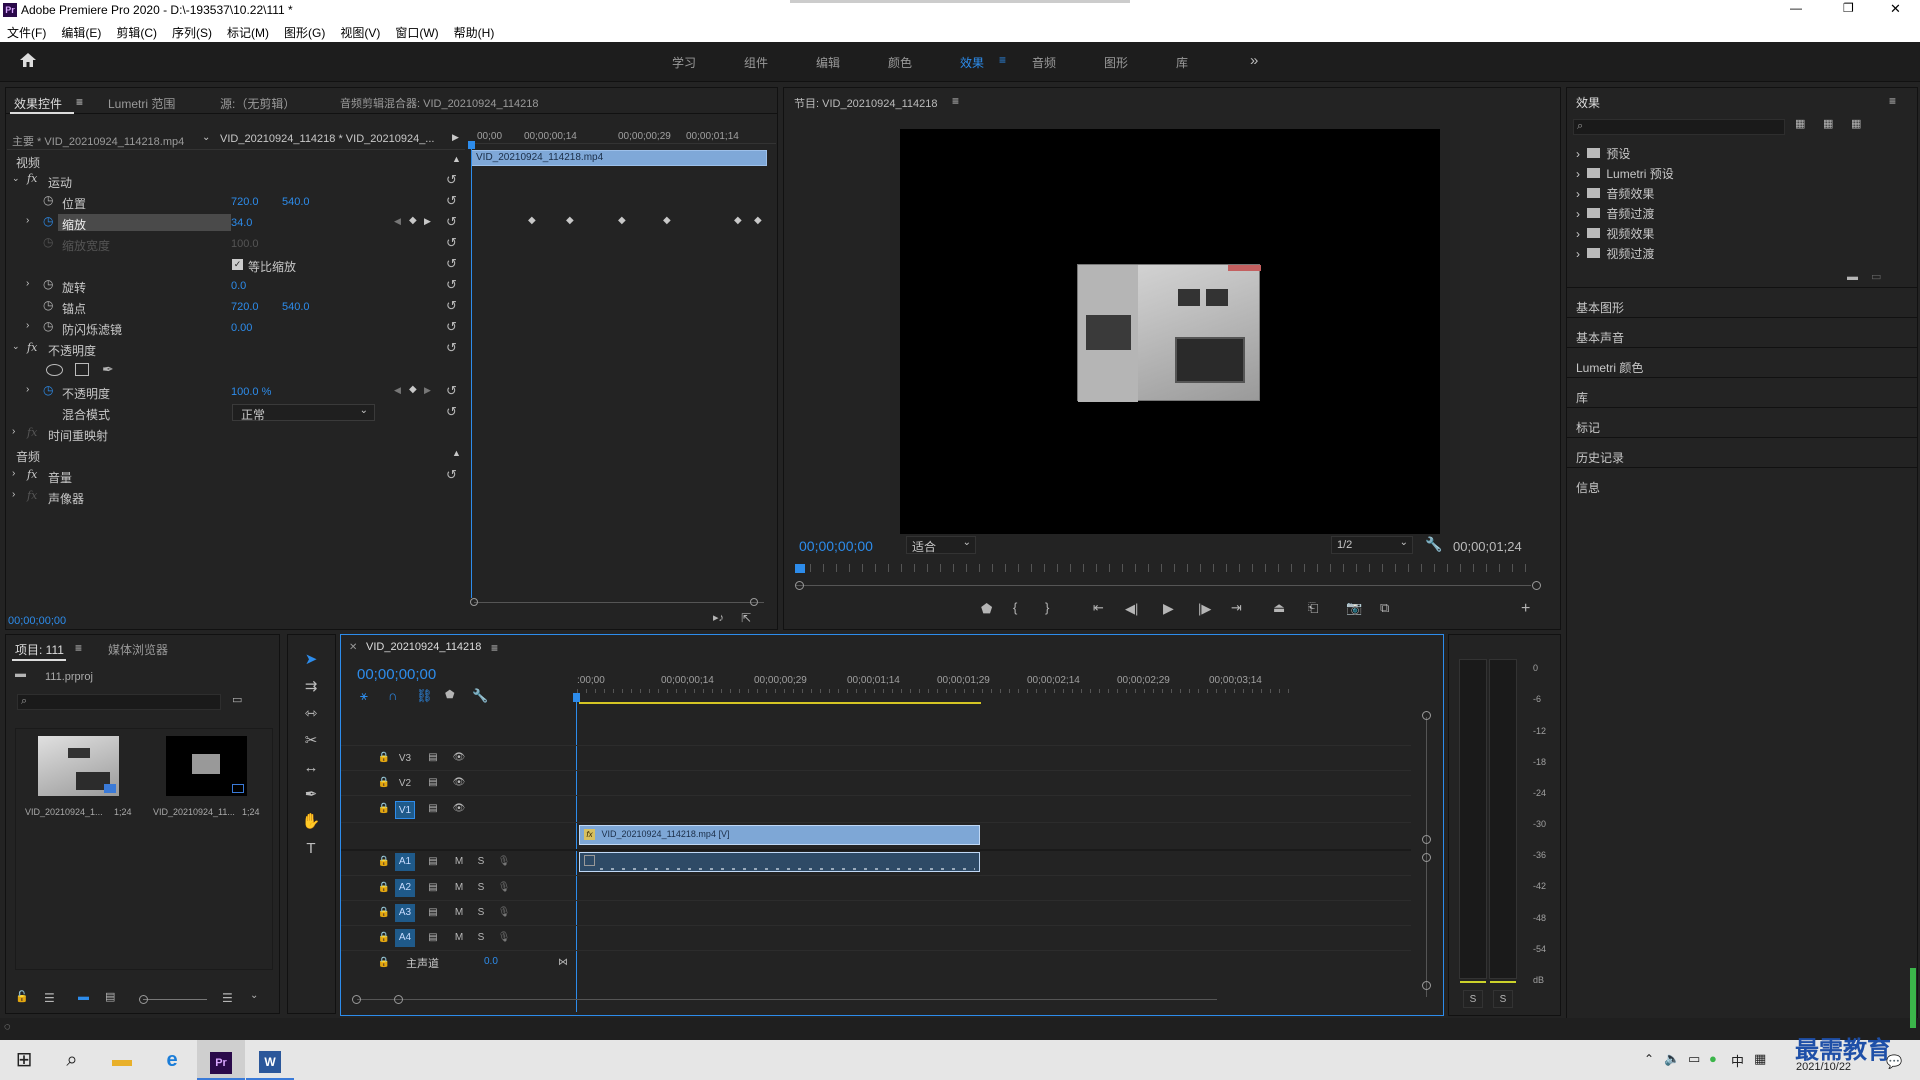  What do you see at coordinates (396, 674) in the screenshot?
I see `timeline-timecode: 00;00;00;00` at bounding box center [396, 674].